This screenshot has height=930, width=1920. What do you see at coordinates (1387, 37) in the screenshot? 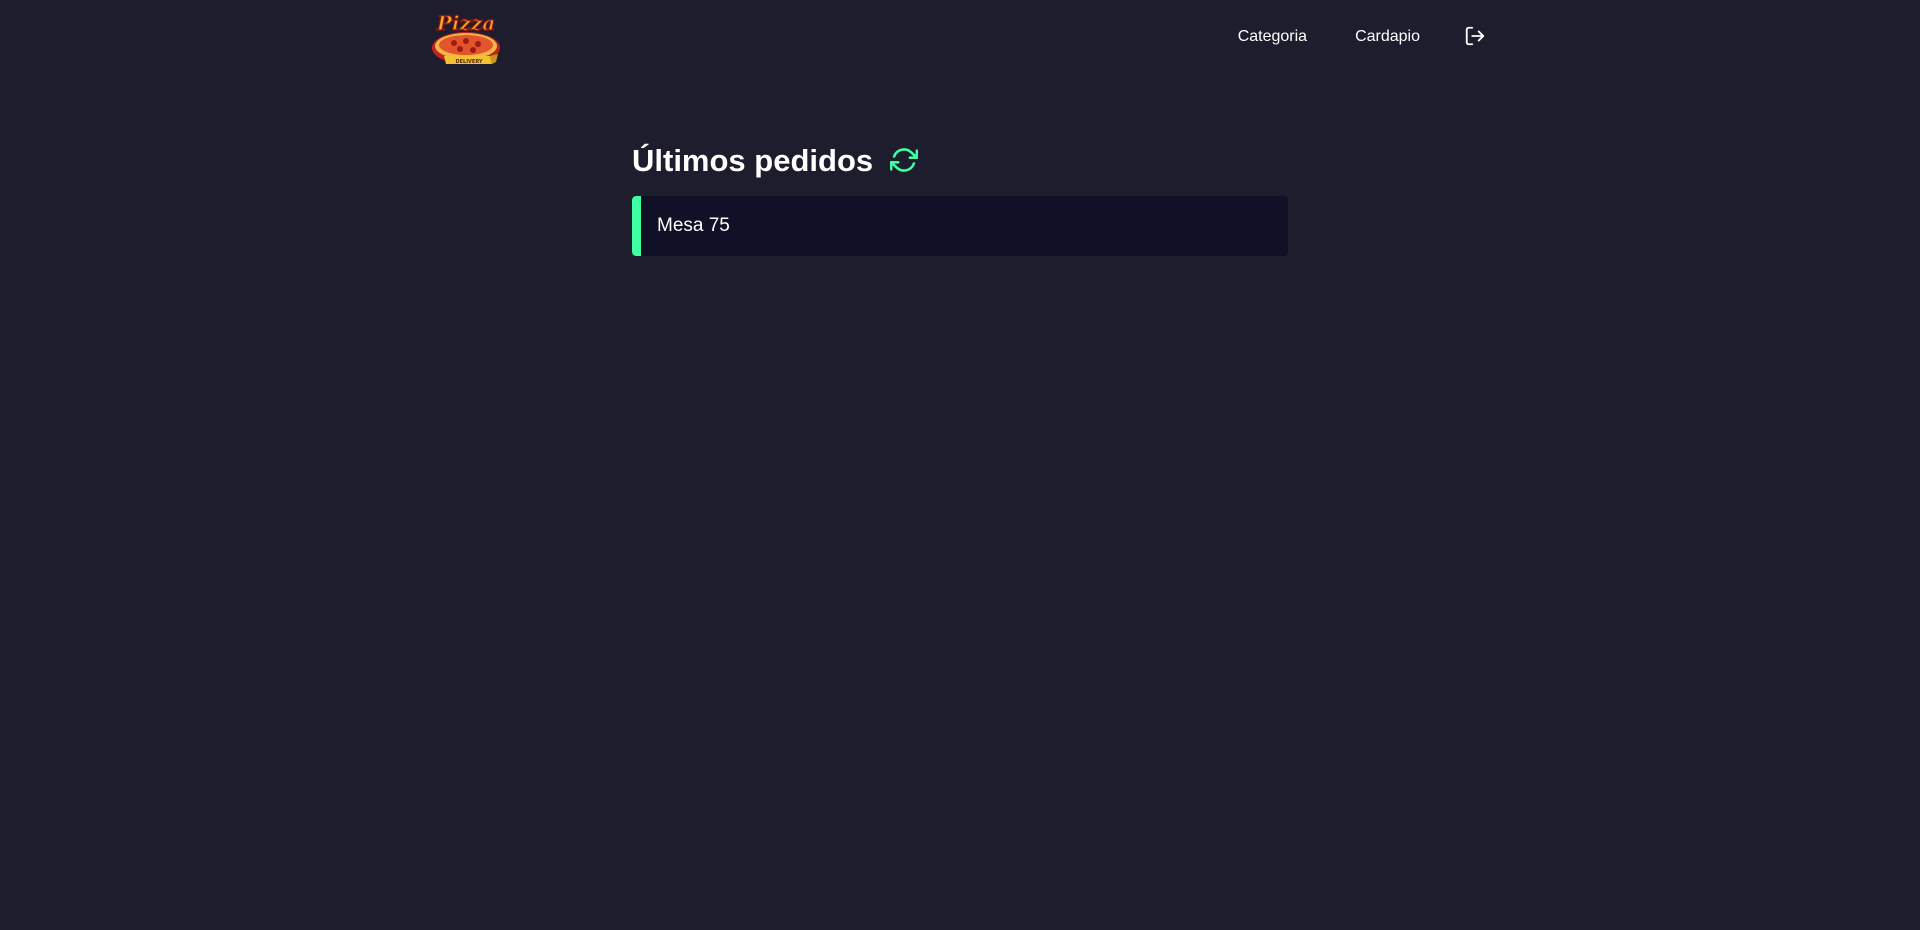
I see `nav-link-cardapio: Cardapio` at bounding box center [1387, 37].